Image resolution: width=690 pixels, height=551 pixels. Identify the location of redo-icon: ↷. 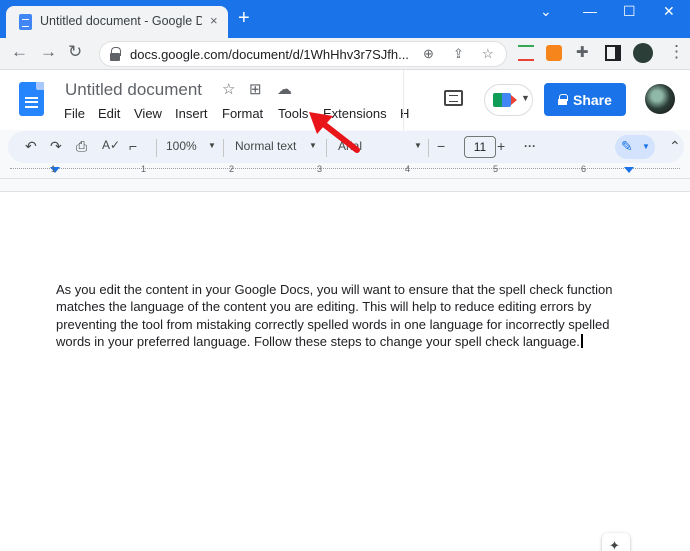
(56, 146).